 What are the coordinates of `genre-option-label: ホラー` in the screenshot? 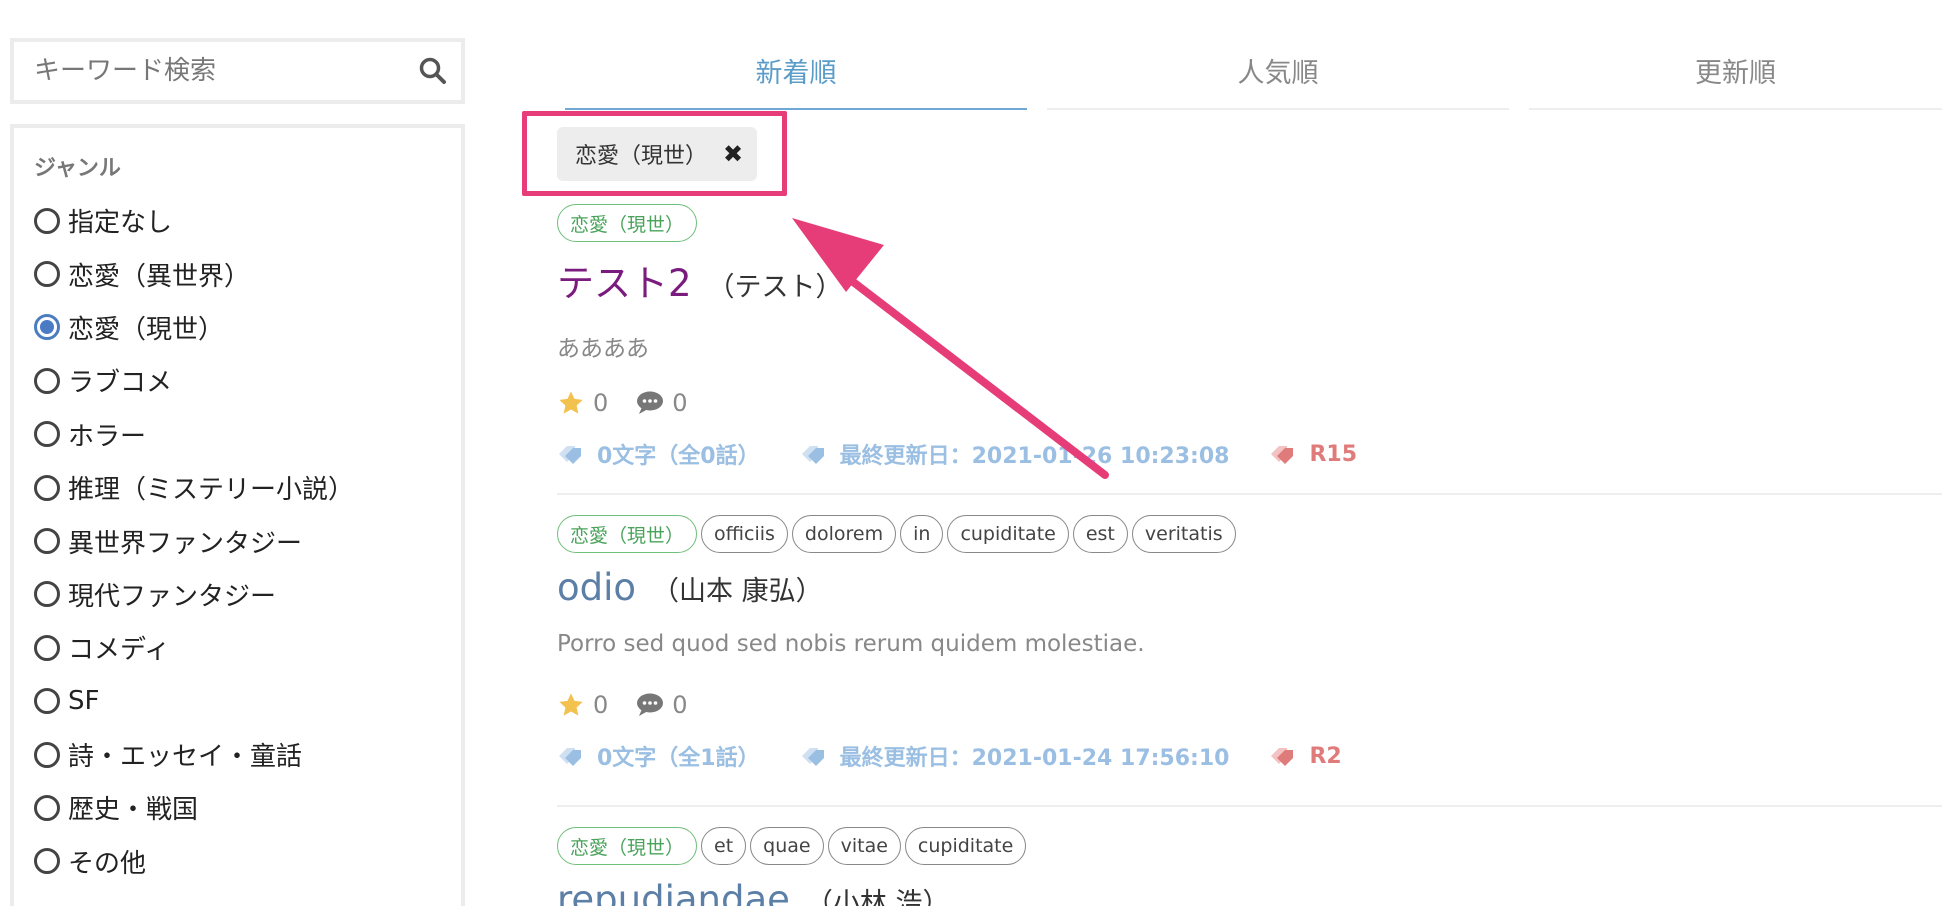 It's located at (107, 436).